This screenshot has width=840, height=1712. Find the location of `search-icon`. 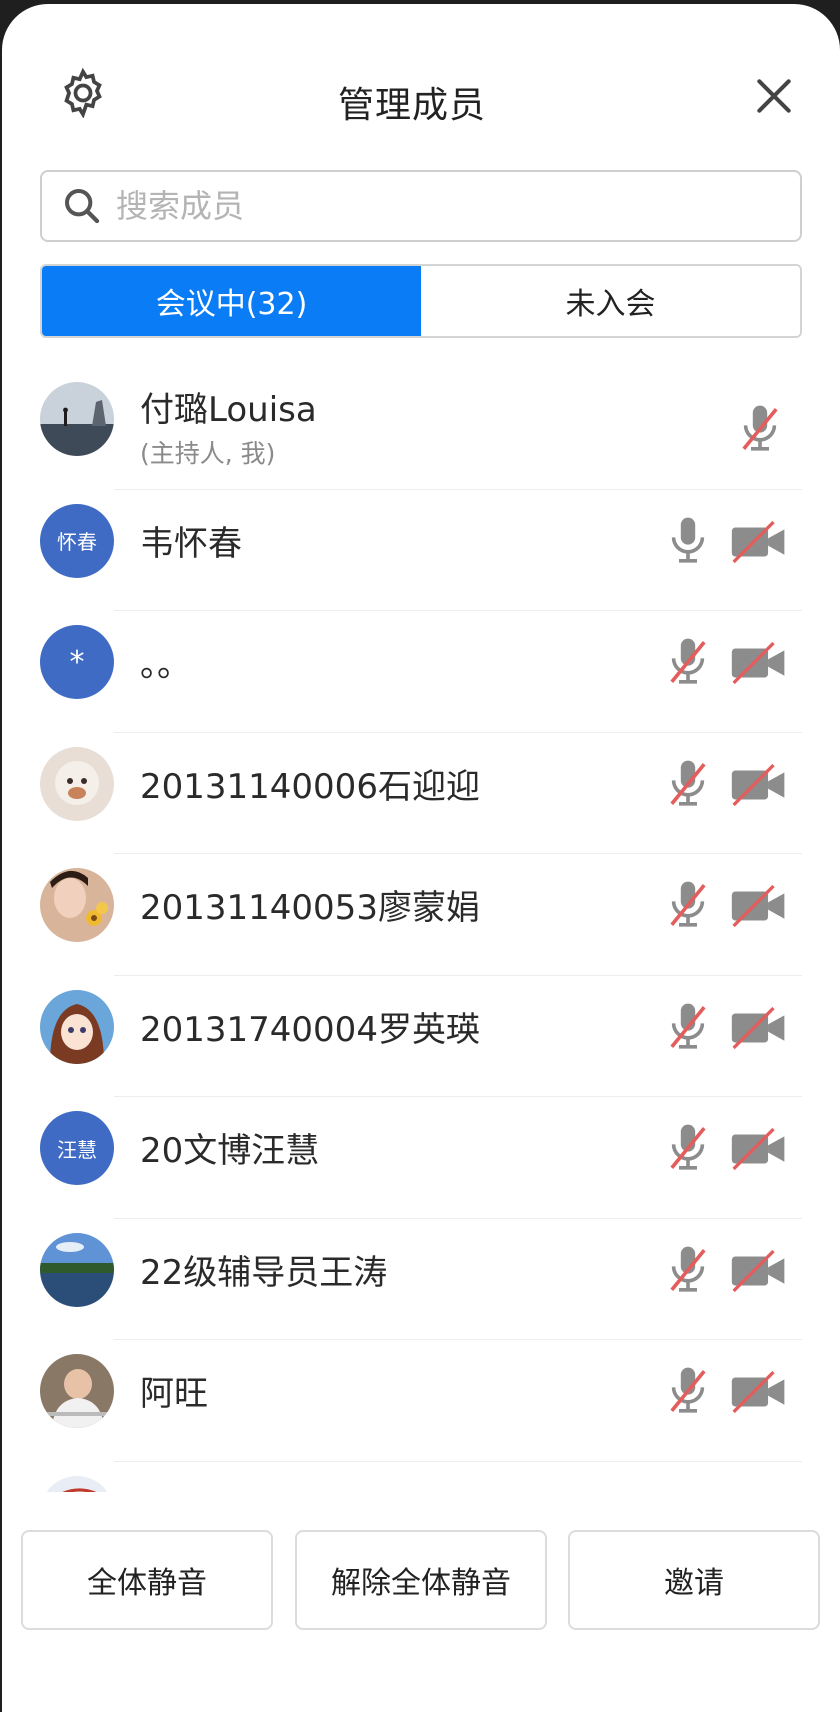

search-icon is located at coordinates (82, 206).